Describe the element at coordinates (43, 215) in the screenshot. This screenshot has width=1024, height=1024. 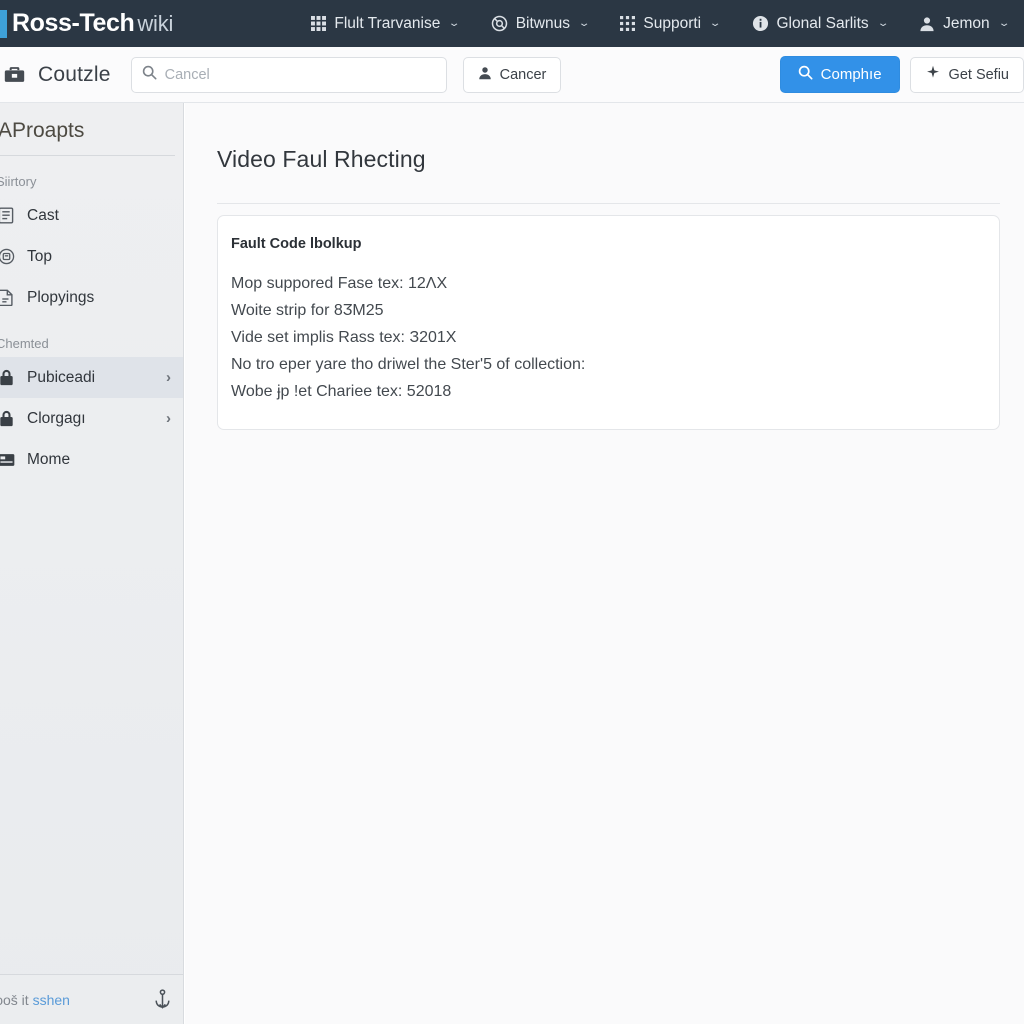
I see `sidebar-item-label: Cast` at that location.